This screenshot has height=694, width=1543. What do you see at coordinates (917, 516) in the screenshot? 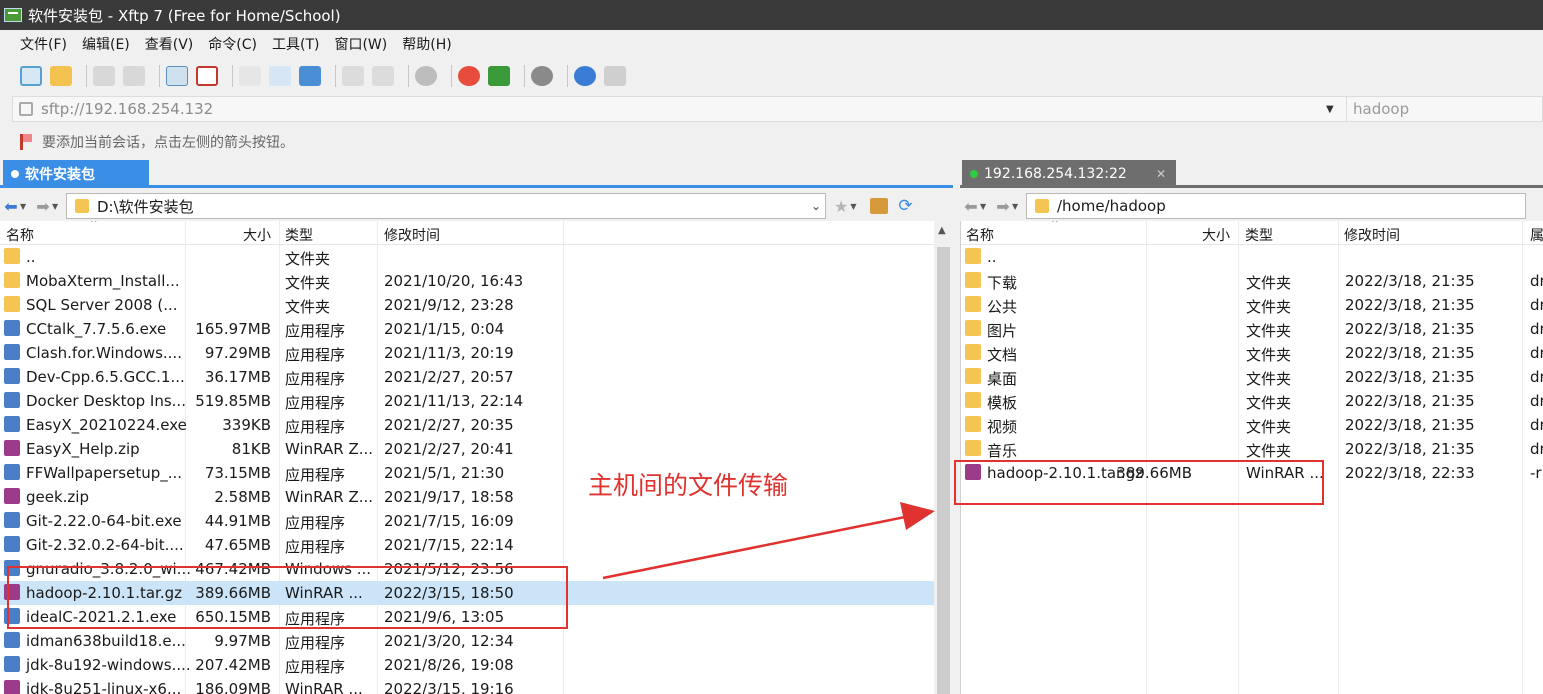
I see `arrow-head-icon` at bounding box center [917, 516].